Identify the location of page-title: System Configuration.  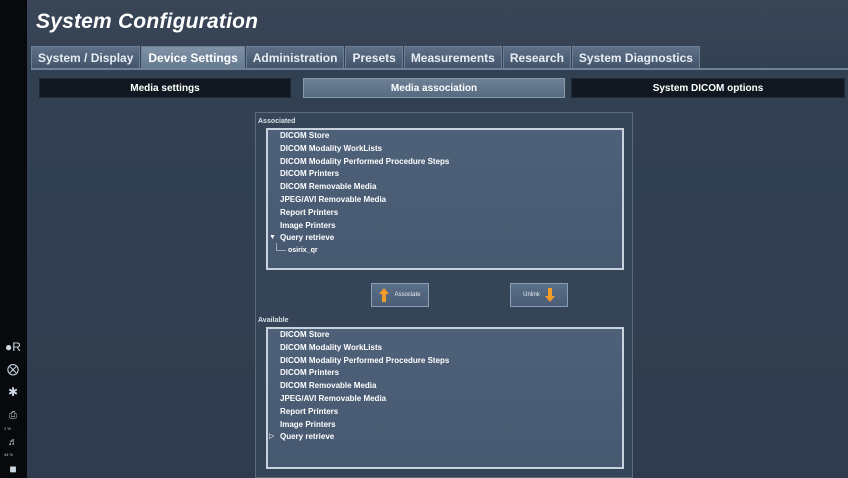
(147, 21).